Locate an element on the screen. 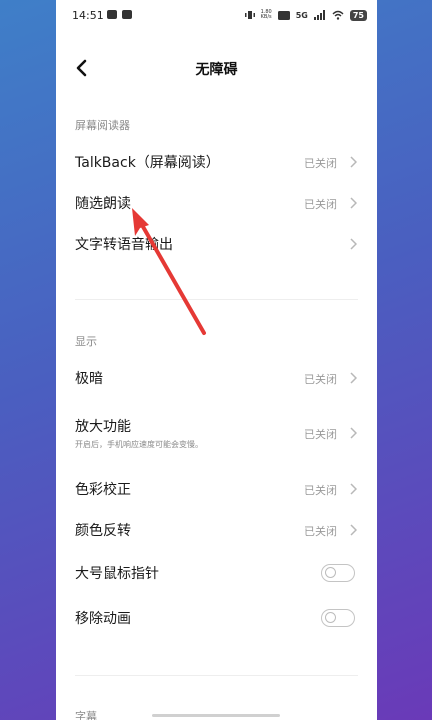  setting-select-to-speak: 随选朗读 已关闭 is located at coordinates (216, 203).